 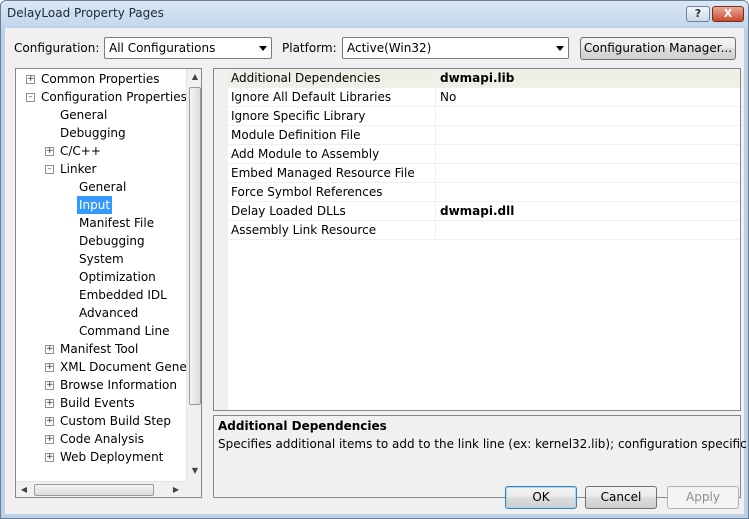 I want to click on tree-item-label: System, so click(x=101, y=259).